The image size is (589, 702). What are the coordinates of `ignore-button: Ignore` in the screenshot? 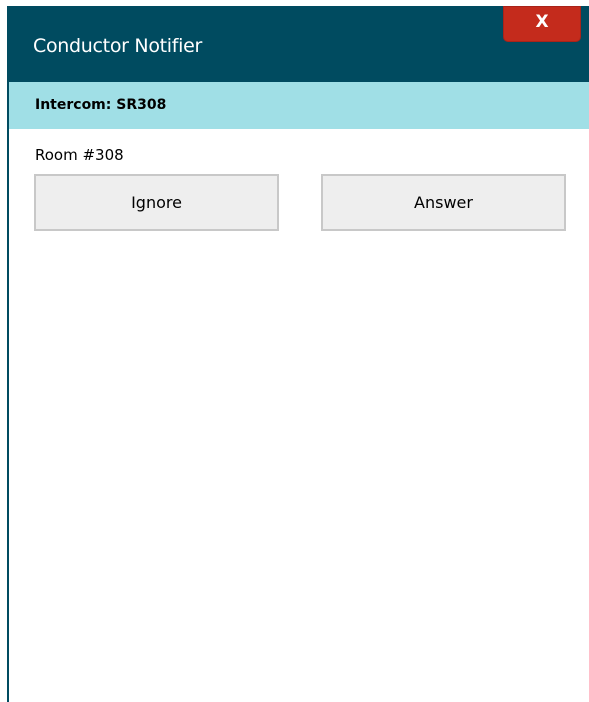 It's located at (156, 202).